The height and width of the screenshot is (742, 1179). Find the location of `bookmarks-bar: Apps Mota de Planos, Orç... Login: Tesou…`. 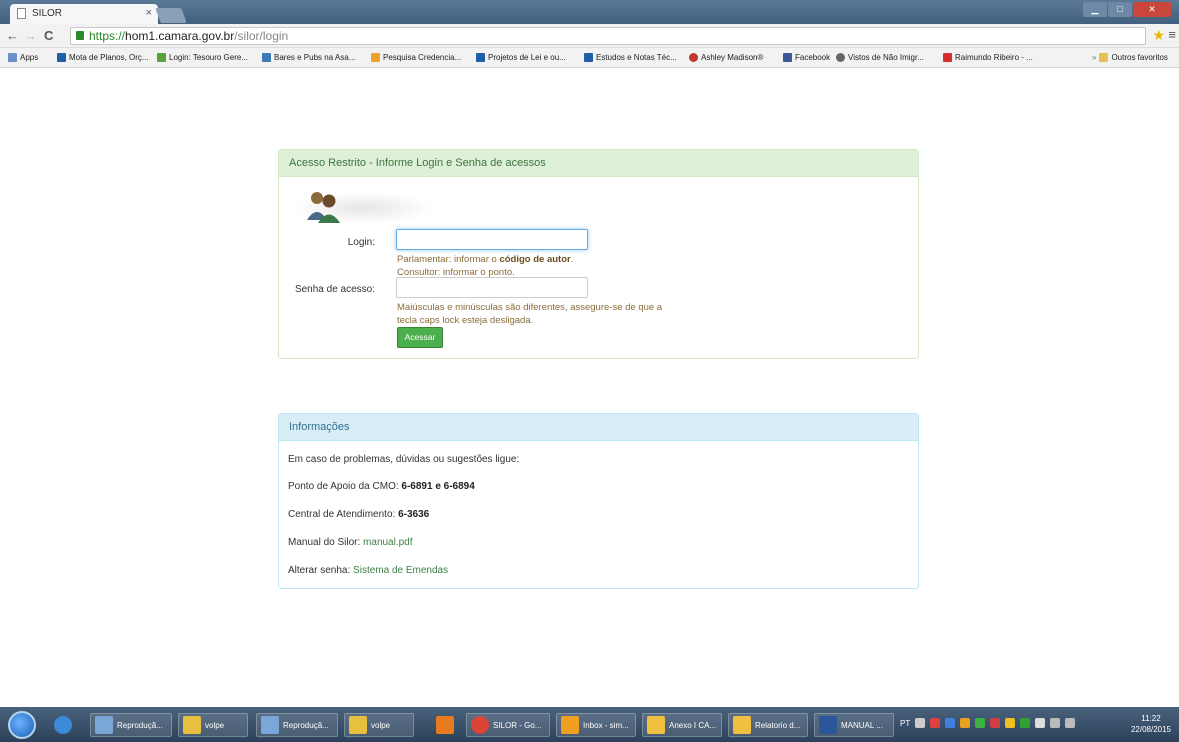

bookmarks-bar: Apps Mota de Planos, Orç... Login: Tesou… is located at coordinates (589, 58).